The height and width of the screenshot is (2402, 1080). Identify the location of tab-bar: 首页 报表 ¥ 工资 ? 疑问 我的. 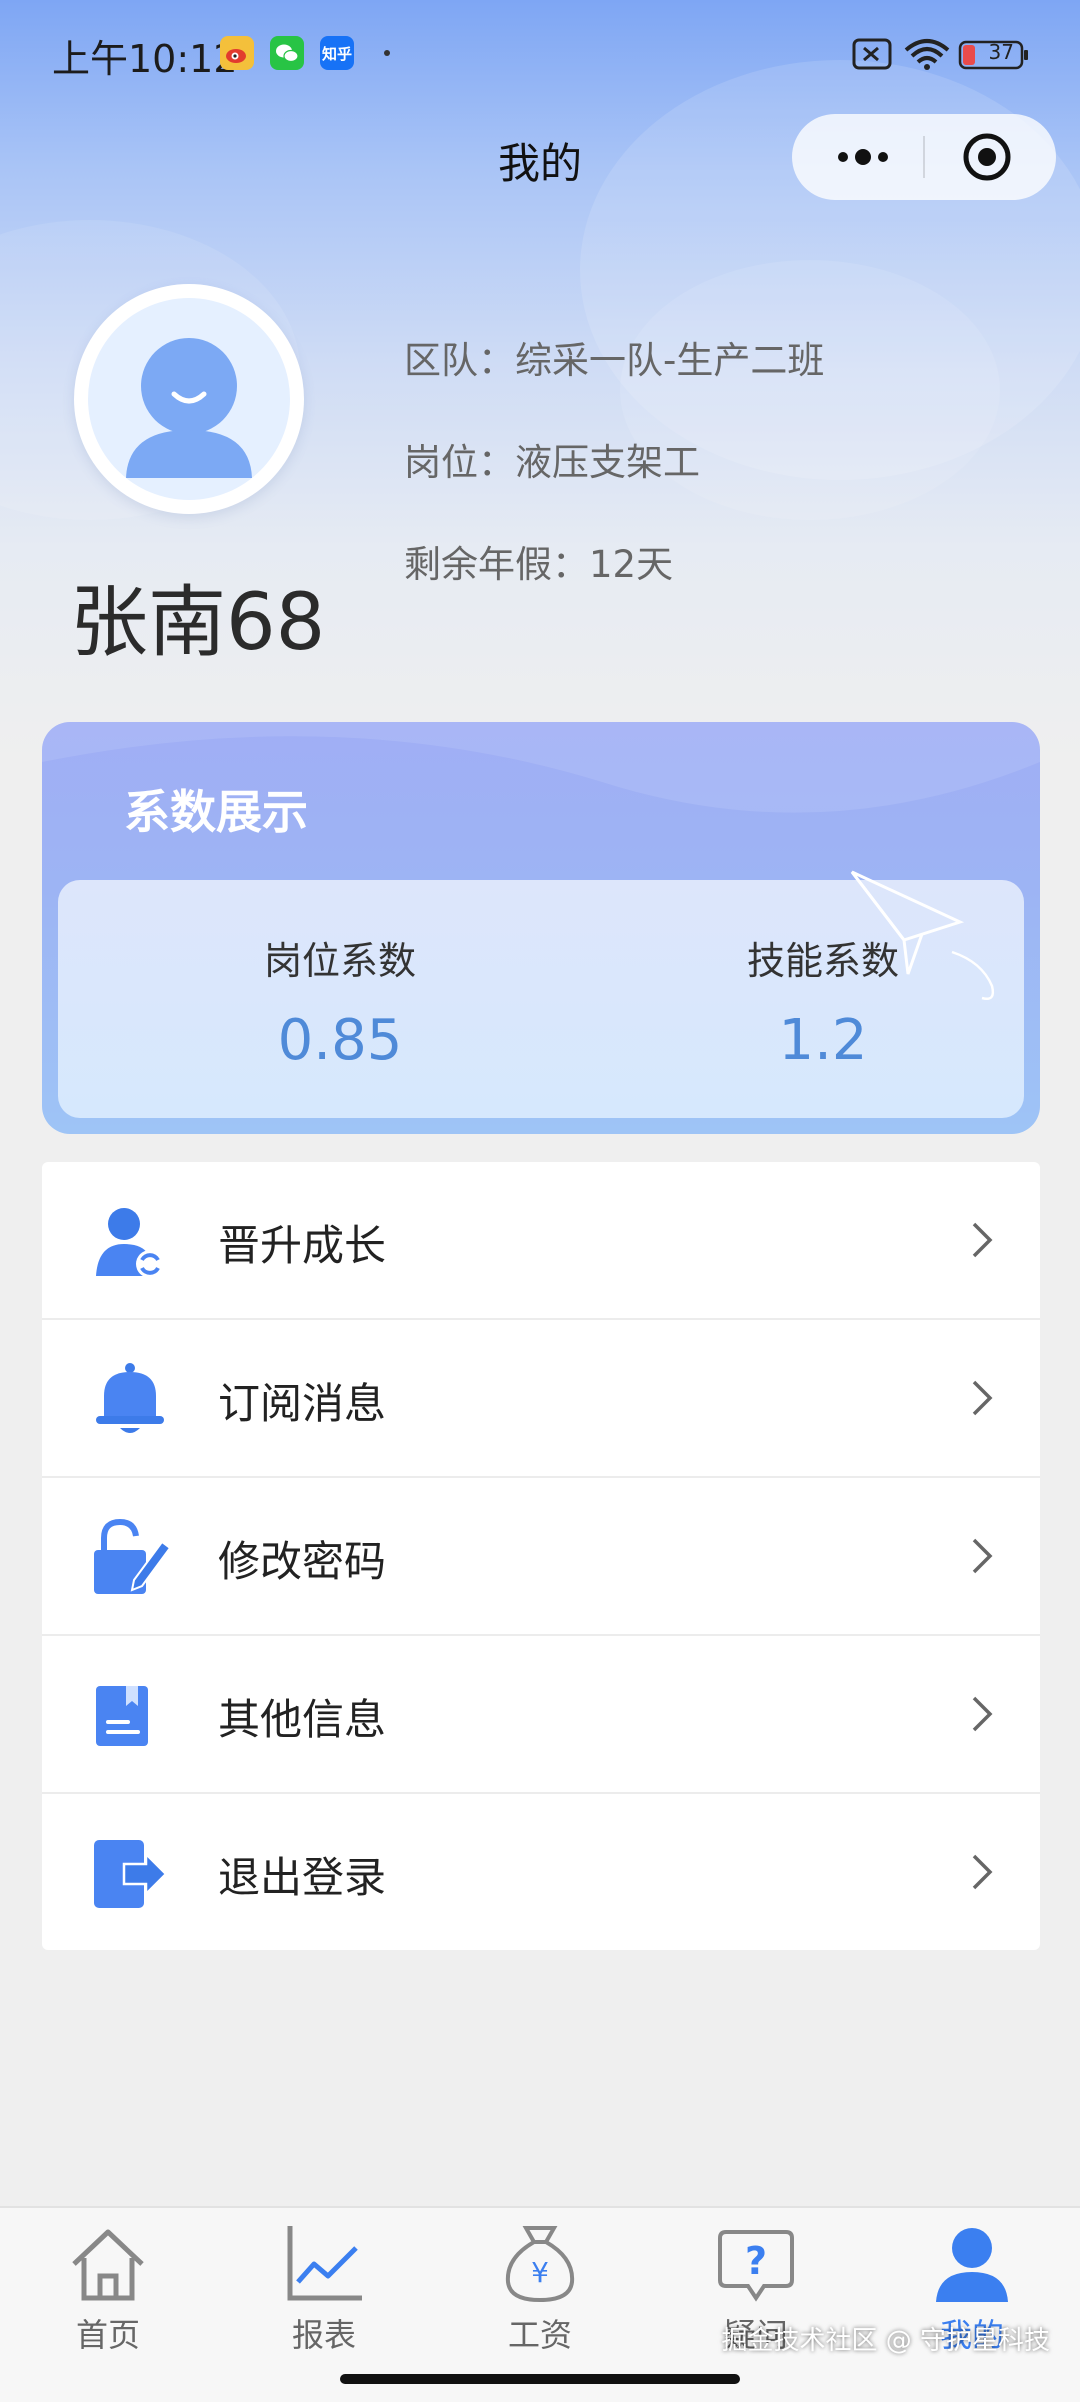
(540, 2304).